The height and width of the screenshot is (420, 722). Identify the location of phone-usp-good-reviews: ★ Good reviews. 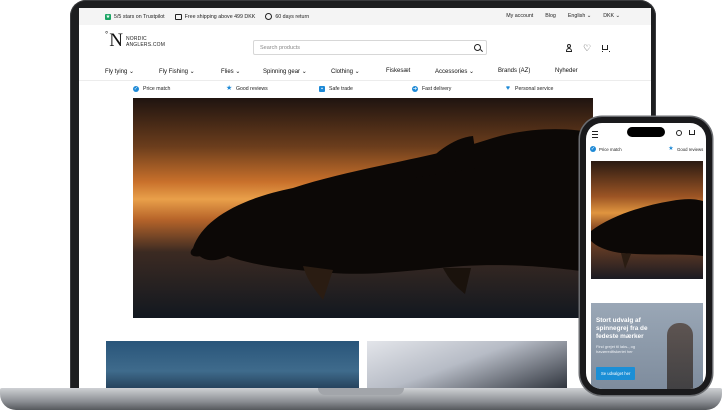
(686, 149).